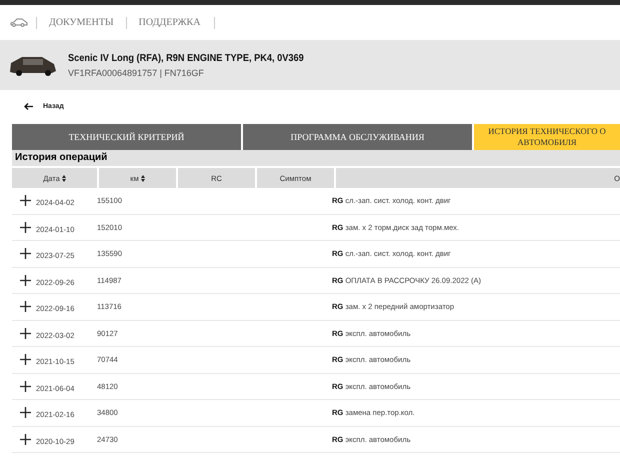 This screenshot has height=460, width=620. What do you see at coordinates (316, 158) in the screenshot?
I see `section-title: История операций` at bounding box center [316, 158].